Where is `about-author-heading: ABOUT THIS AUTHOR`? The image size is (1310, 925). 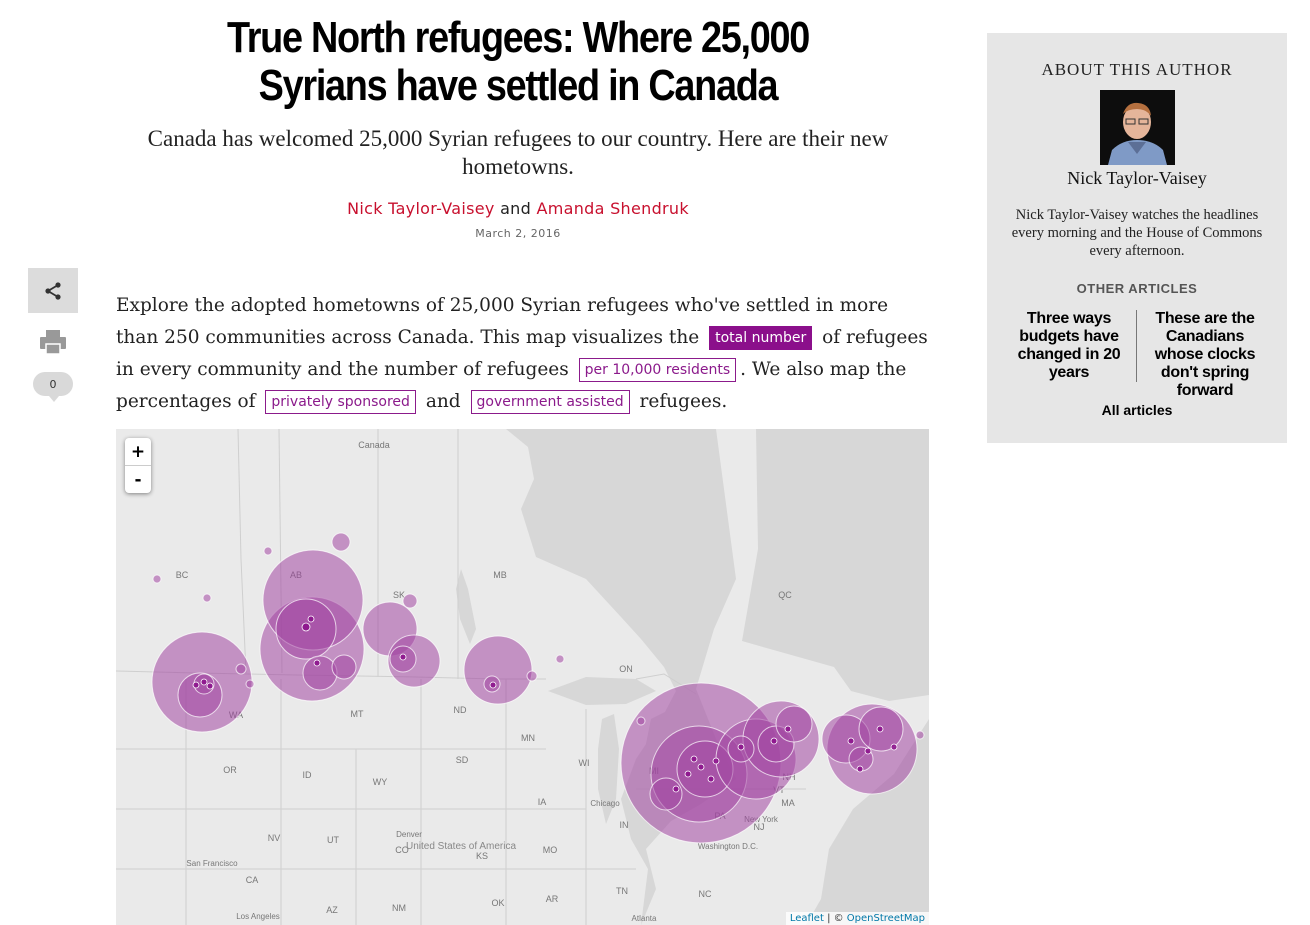 about-author-heading: ABOUT THIS AUTHOR is located at coordinates (1137, 69).